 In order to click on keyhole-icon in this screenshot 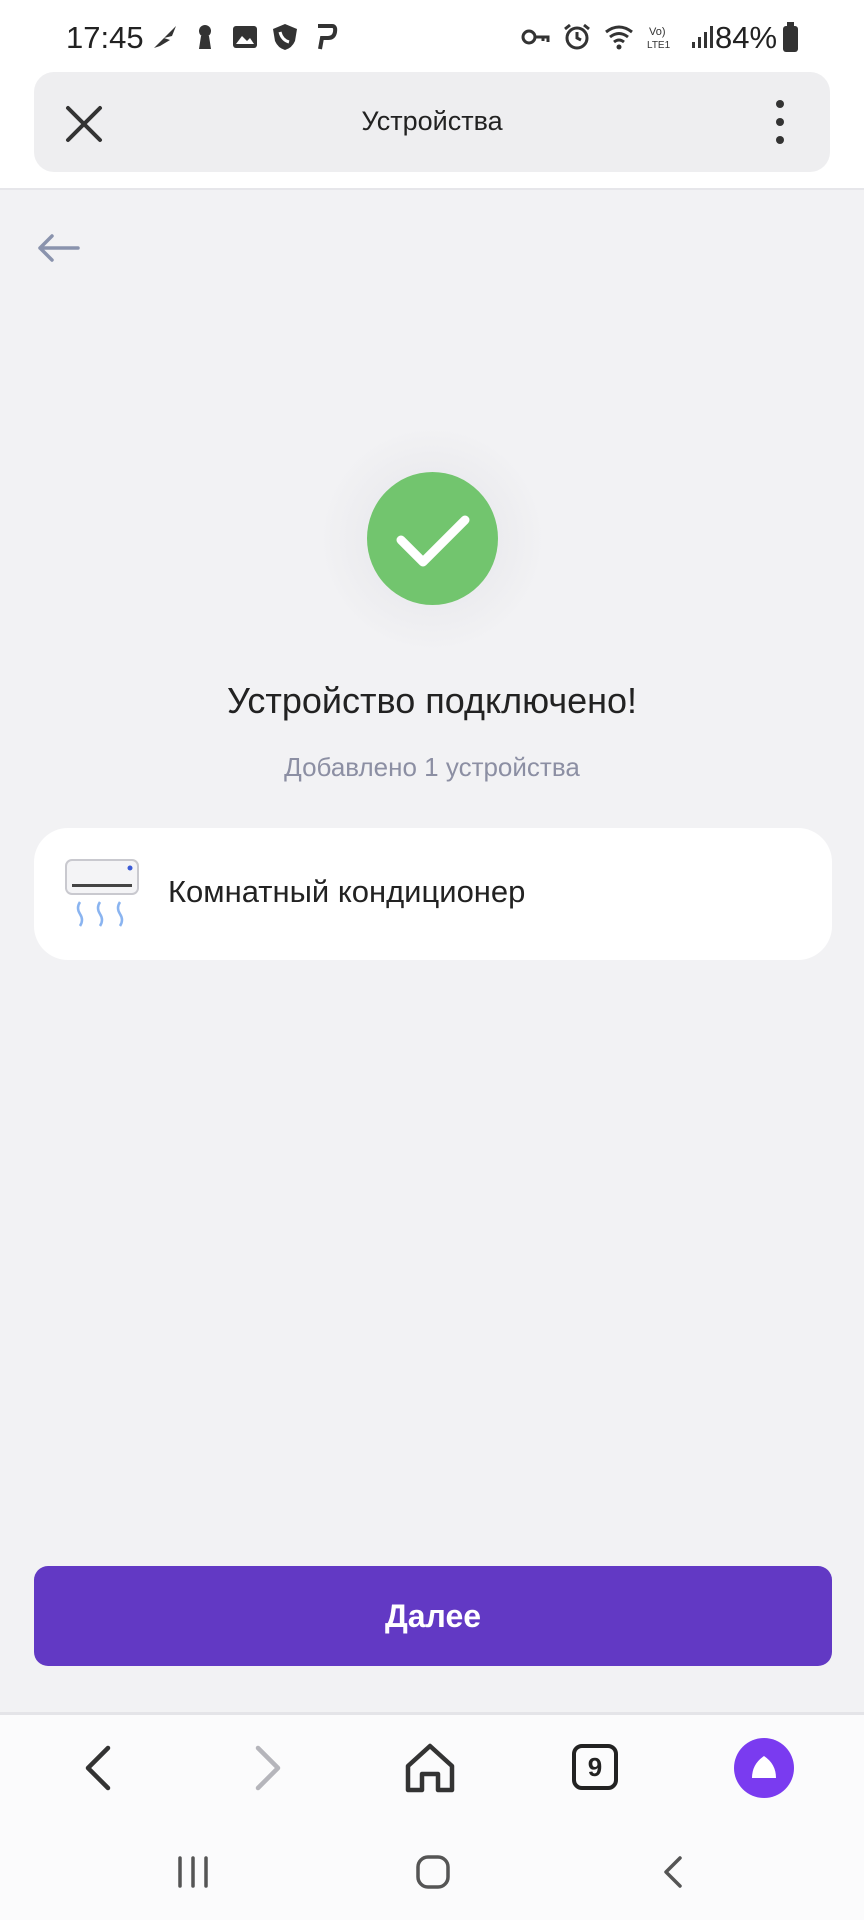, I will do `click(205, 37)`.